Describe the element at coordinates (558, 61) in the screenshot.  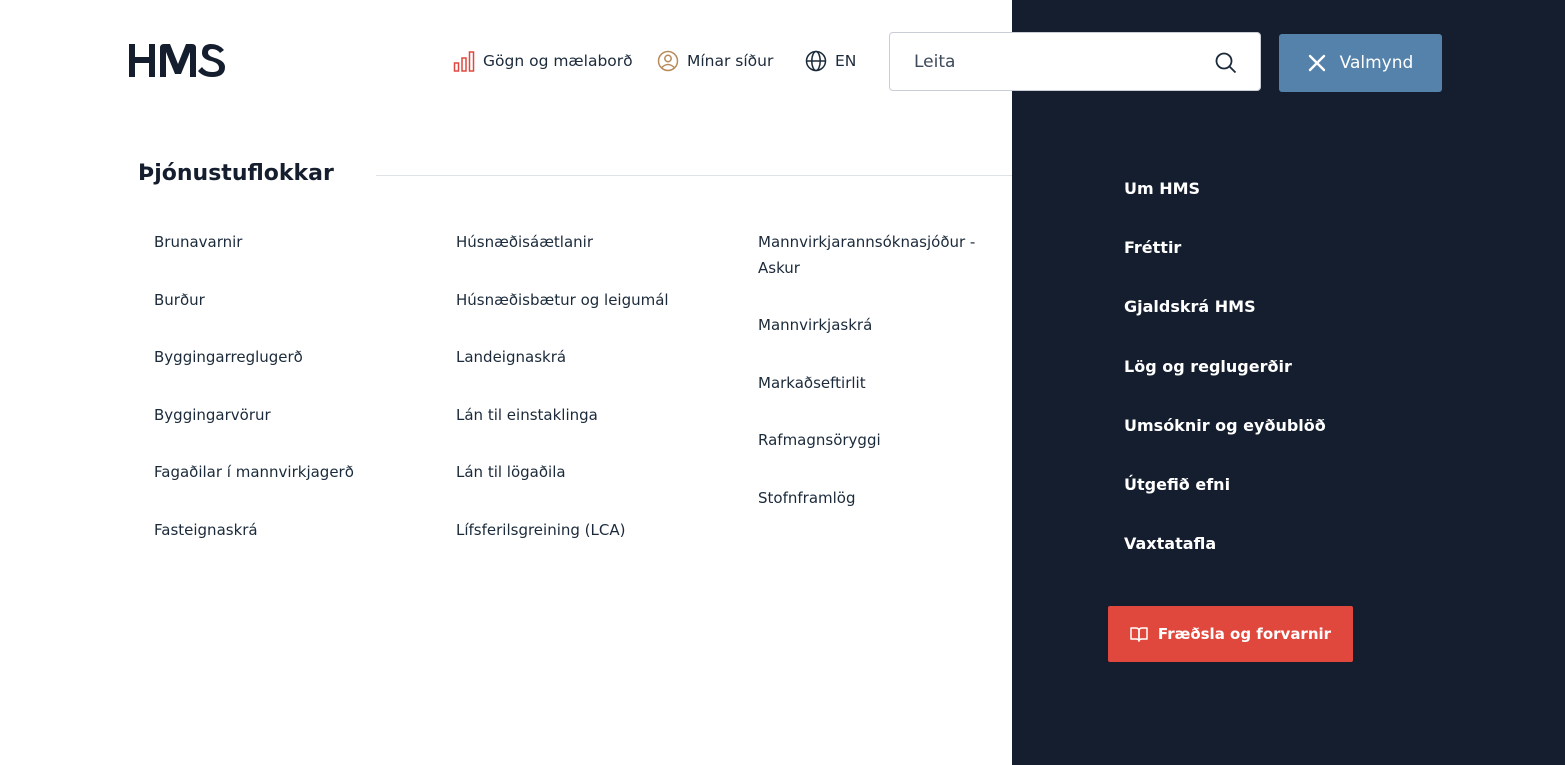
I see `dashboards-link-label: Gögn og mælaborð` at that location.